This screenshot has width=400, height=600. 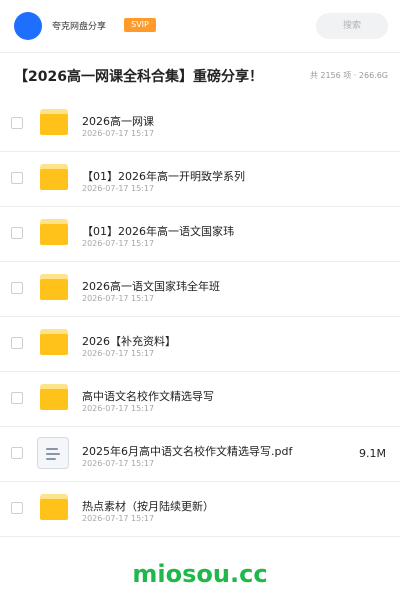 I want to click on list-item: 【01】2026年高一语文国家玮 2026-07-17 15:17, so click(x=200, y=234).